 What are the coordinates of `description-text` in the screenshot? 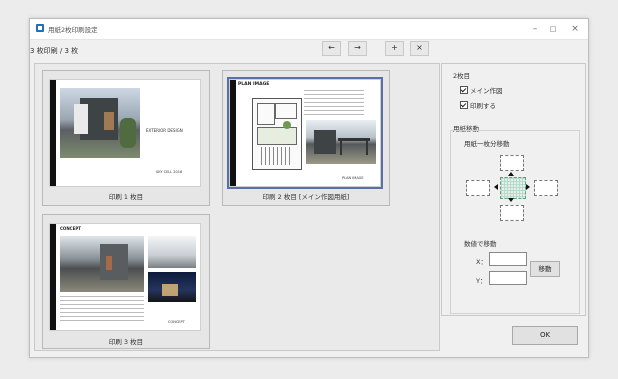 It's located at (334, 104).